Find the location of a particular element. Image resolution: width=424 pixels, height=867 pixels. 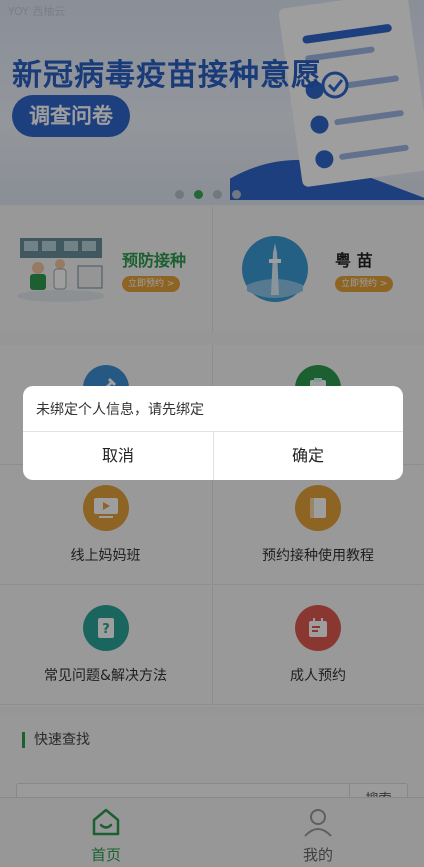

bind-info-dialog: 未绑定个人信息，请先绑定 取消 确定 is located at coordinates (213, 433).